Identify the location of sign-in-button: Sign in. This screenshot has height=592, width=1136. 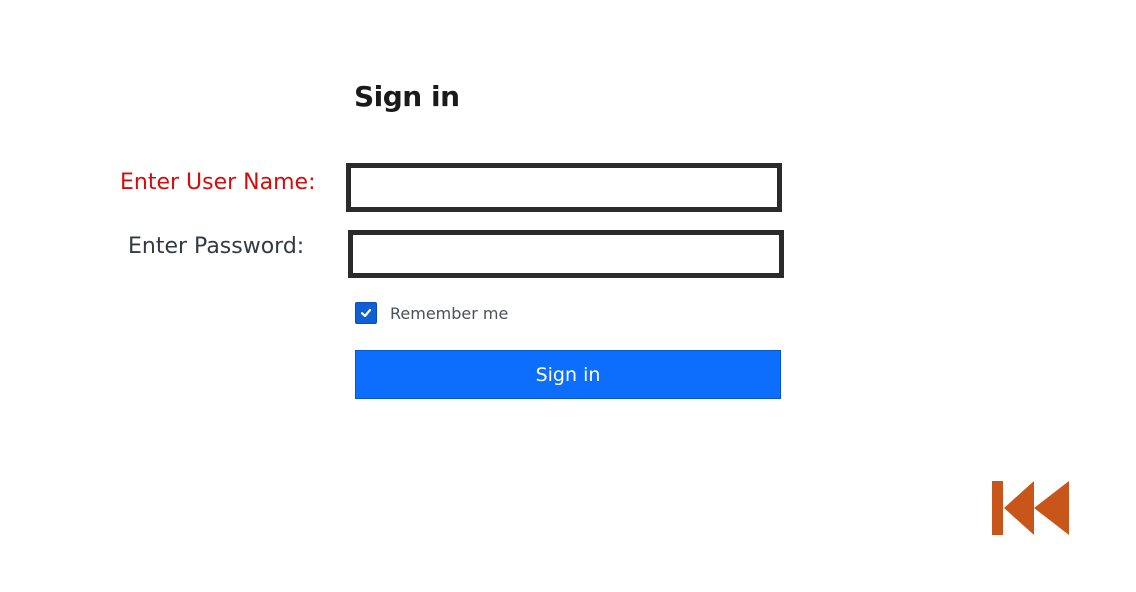
(568, 374).